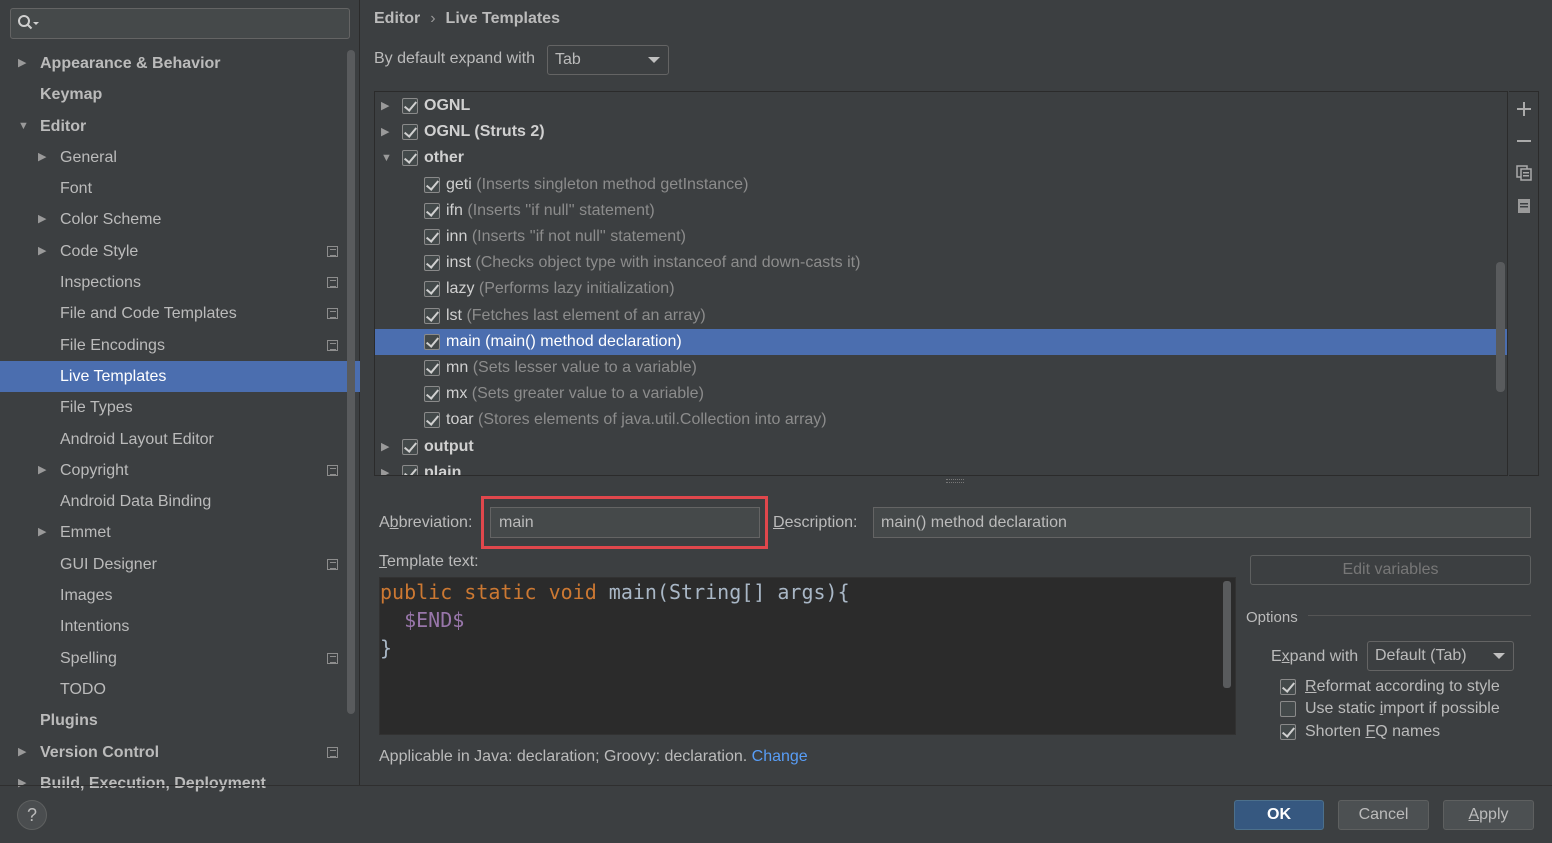  Describe the element at coordinates (1279, 815) in the screenshot. I see `ok-button: OK` at that location.